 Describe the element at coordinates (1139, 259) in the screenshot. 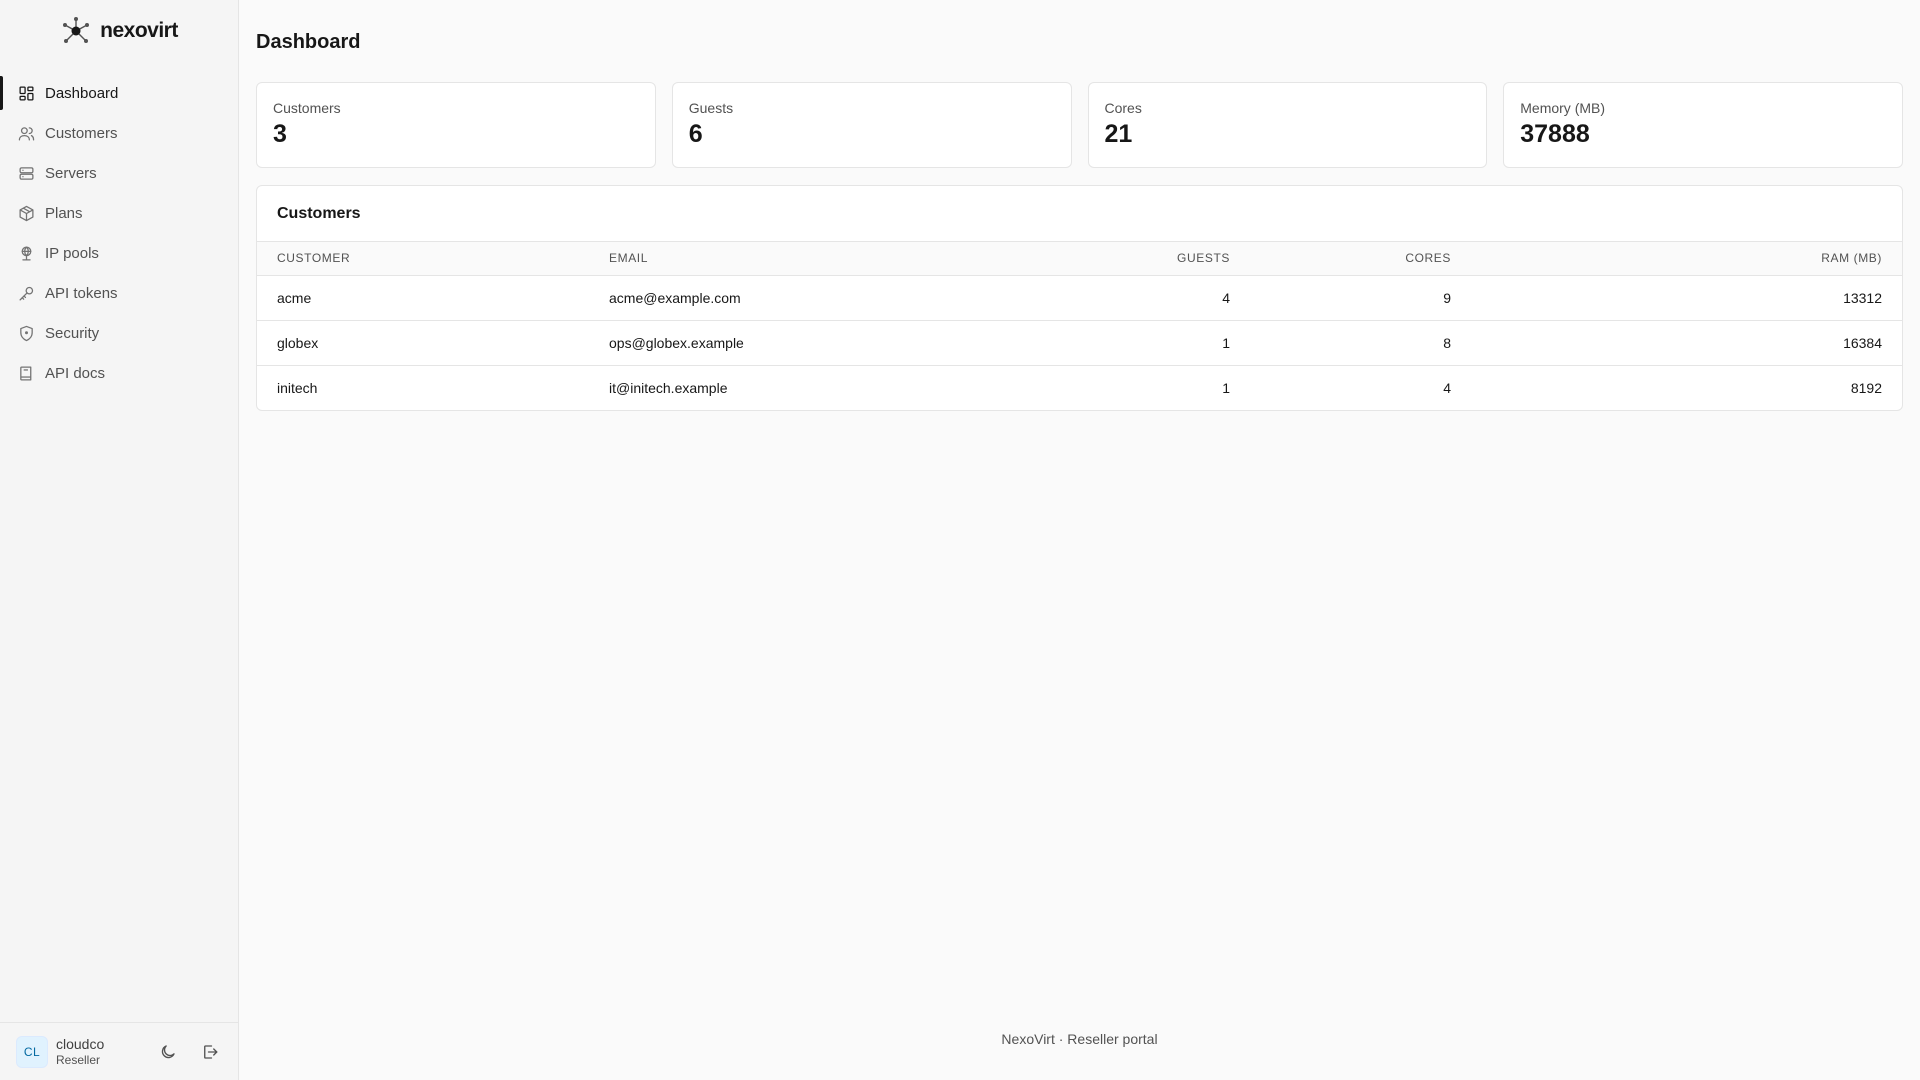

I see `column-header-guests: GUESTS` at that location.